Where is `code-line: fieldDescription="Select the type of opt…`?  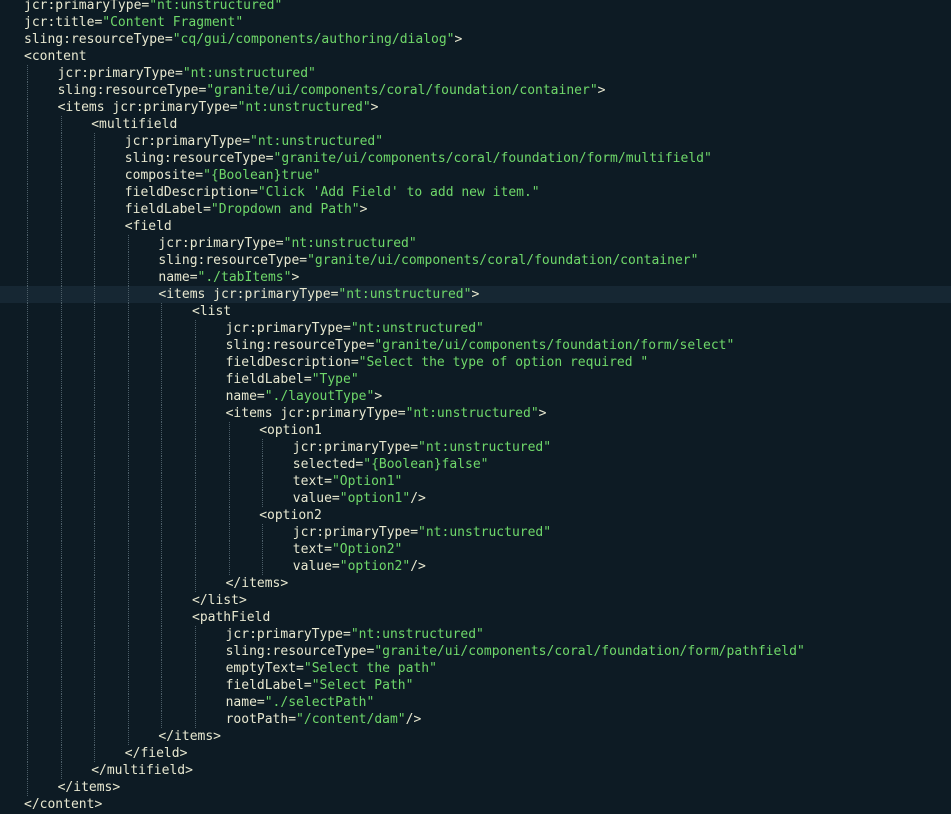
code-line: fieldDescription="Select the type of opt… is located at coordinates (475, 362).